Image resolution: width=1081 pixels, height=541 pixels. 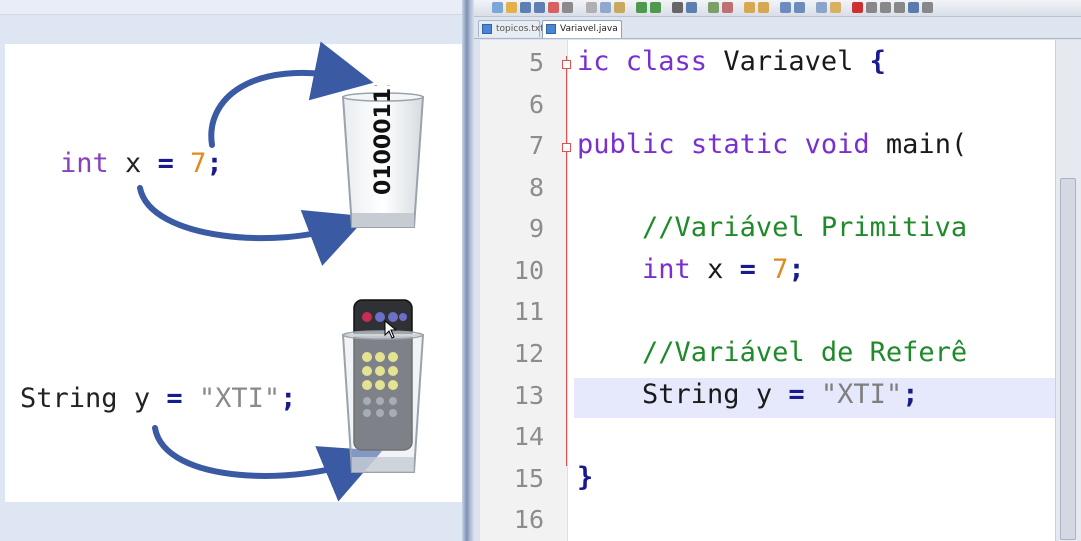 What do you see at coordinates (528, 270) in the screenshot?
I see `line-number: 10` at bounding box center [528, 270].